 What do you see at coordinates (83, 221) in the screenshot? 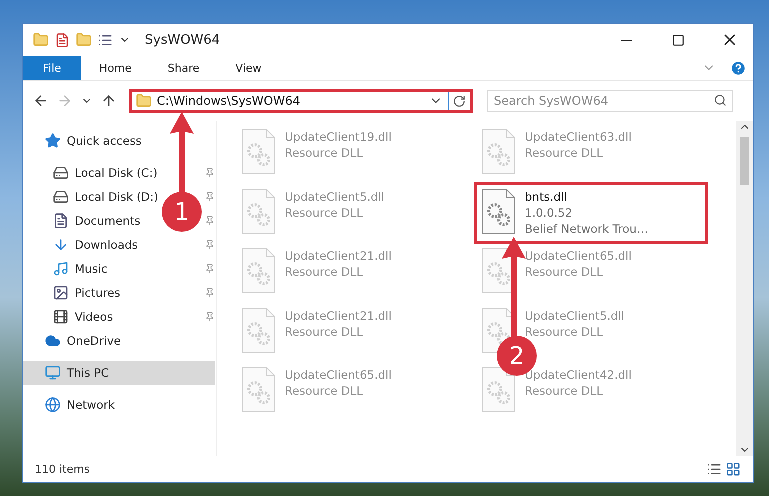
I see `sidebar-item: Documents` at bounding box center [83, 221].